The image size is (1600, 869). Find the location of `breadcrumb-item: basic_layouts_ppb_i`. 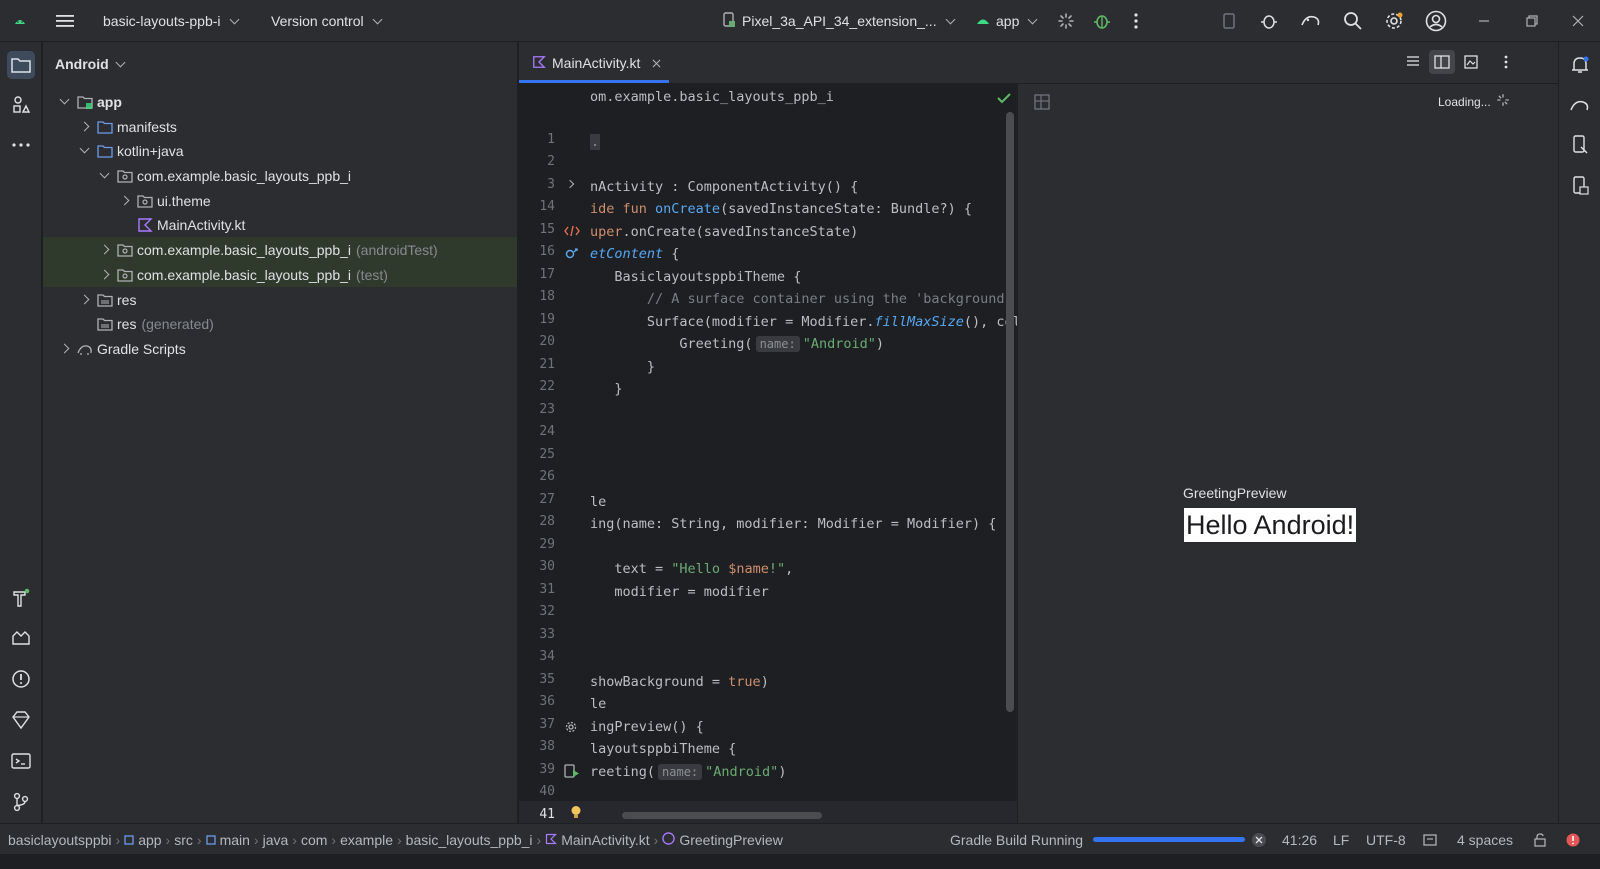

breadcrumb-item: basic_layouts_ppb_i is located at coordinates (469, 840).